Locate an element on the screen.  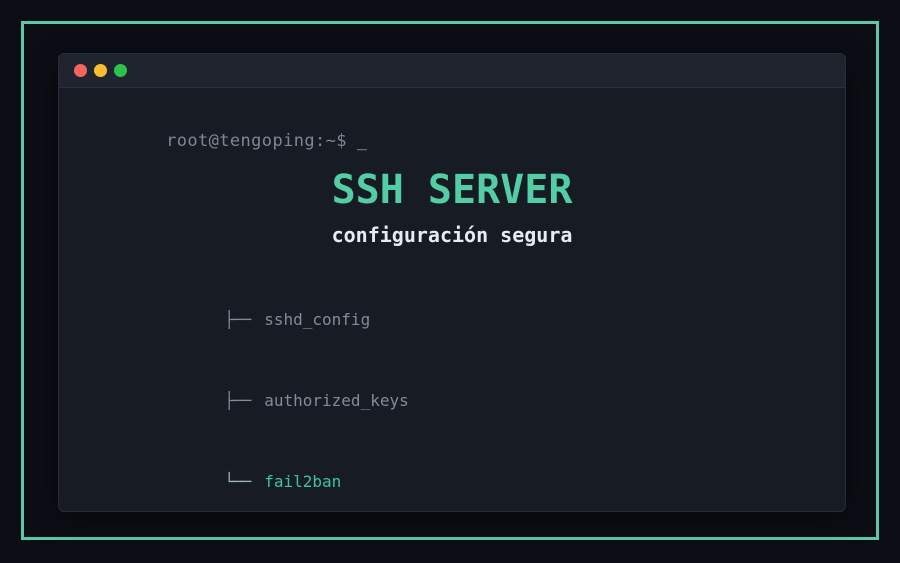
tree-row-fail2ban: └── fail2ban is located at coordinates (268, 476).